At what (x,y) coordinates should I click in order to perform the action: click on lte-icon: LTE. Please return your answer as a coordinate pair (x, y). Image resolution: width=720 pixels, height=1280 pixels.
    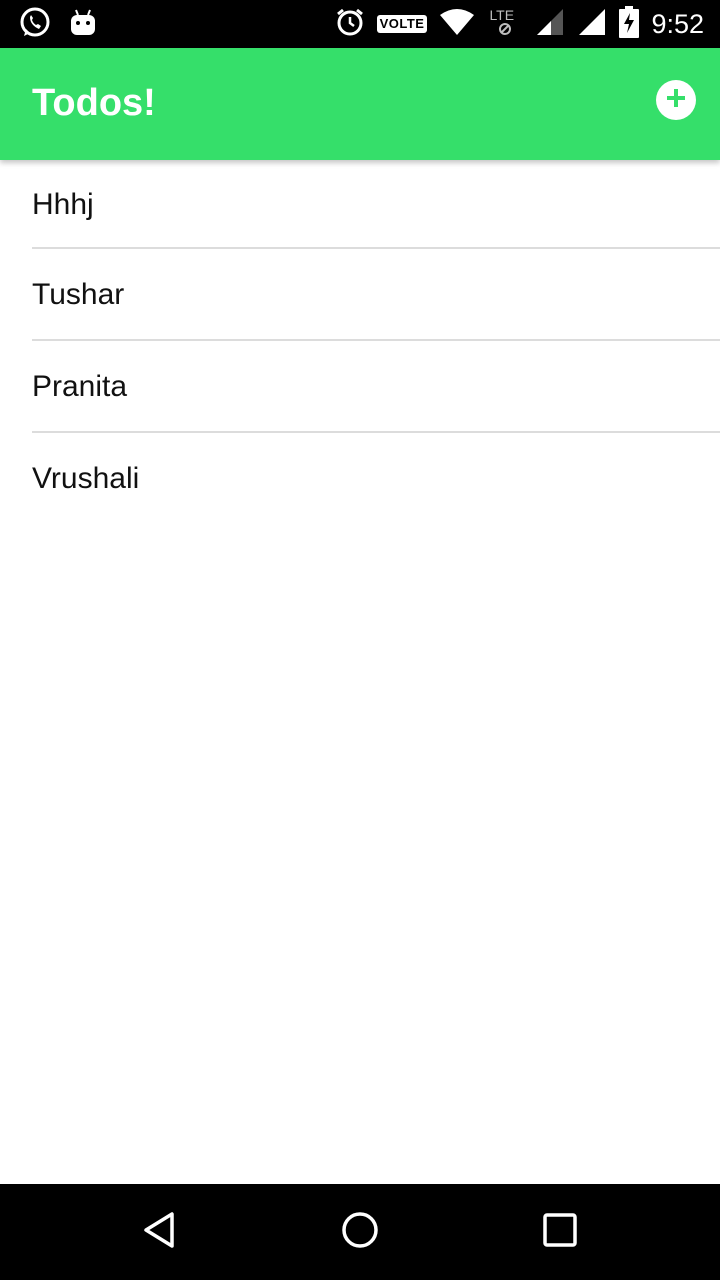
    Looking at the image, I should click on (505, 23).